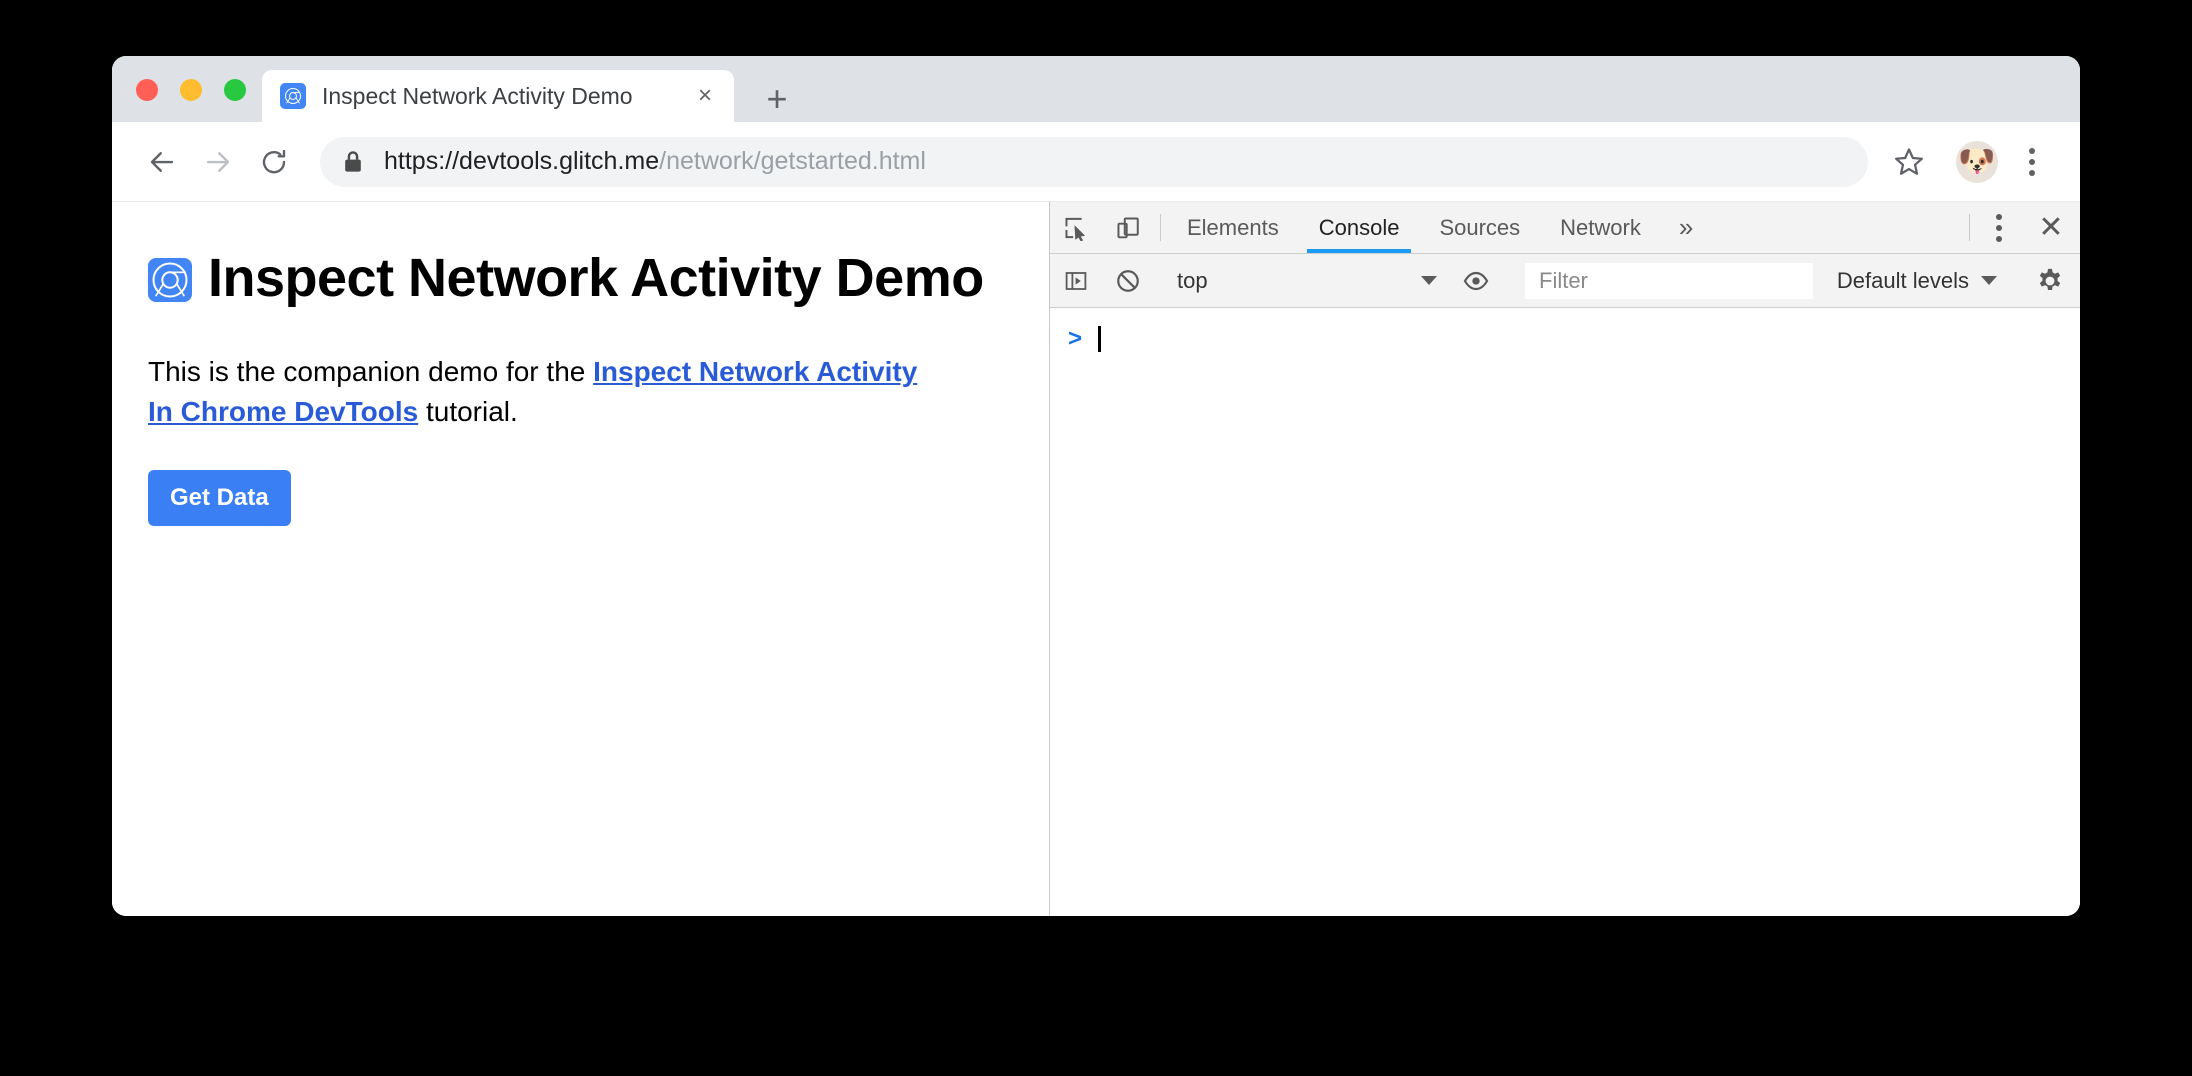  What do you see at coordinates (2050, 281) in the screenshot?
I see `gear-icon` at bounding box center [2050, 281].